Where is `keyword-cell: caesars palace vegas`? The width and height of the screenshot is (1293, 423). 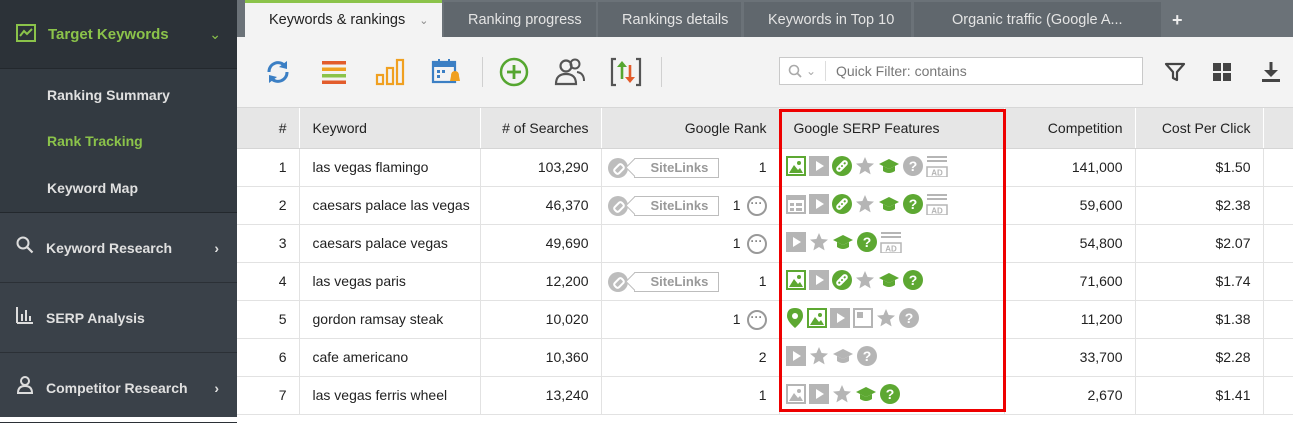
keyword-cell: caesars palace vegas is located at coordinates (390, 243).